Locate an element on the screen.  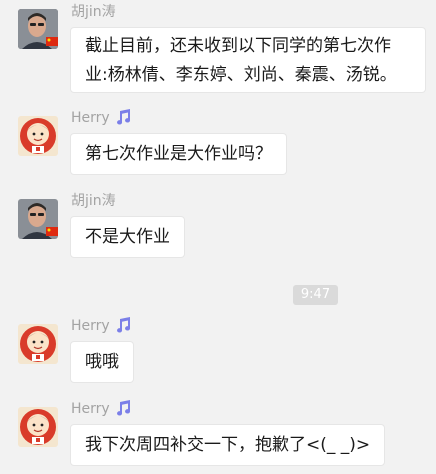
message-bubble: 哦哦 is located at coordinates (102, 362).